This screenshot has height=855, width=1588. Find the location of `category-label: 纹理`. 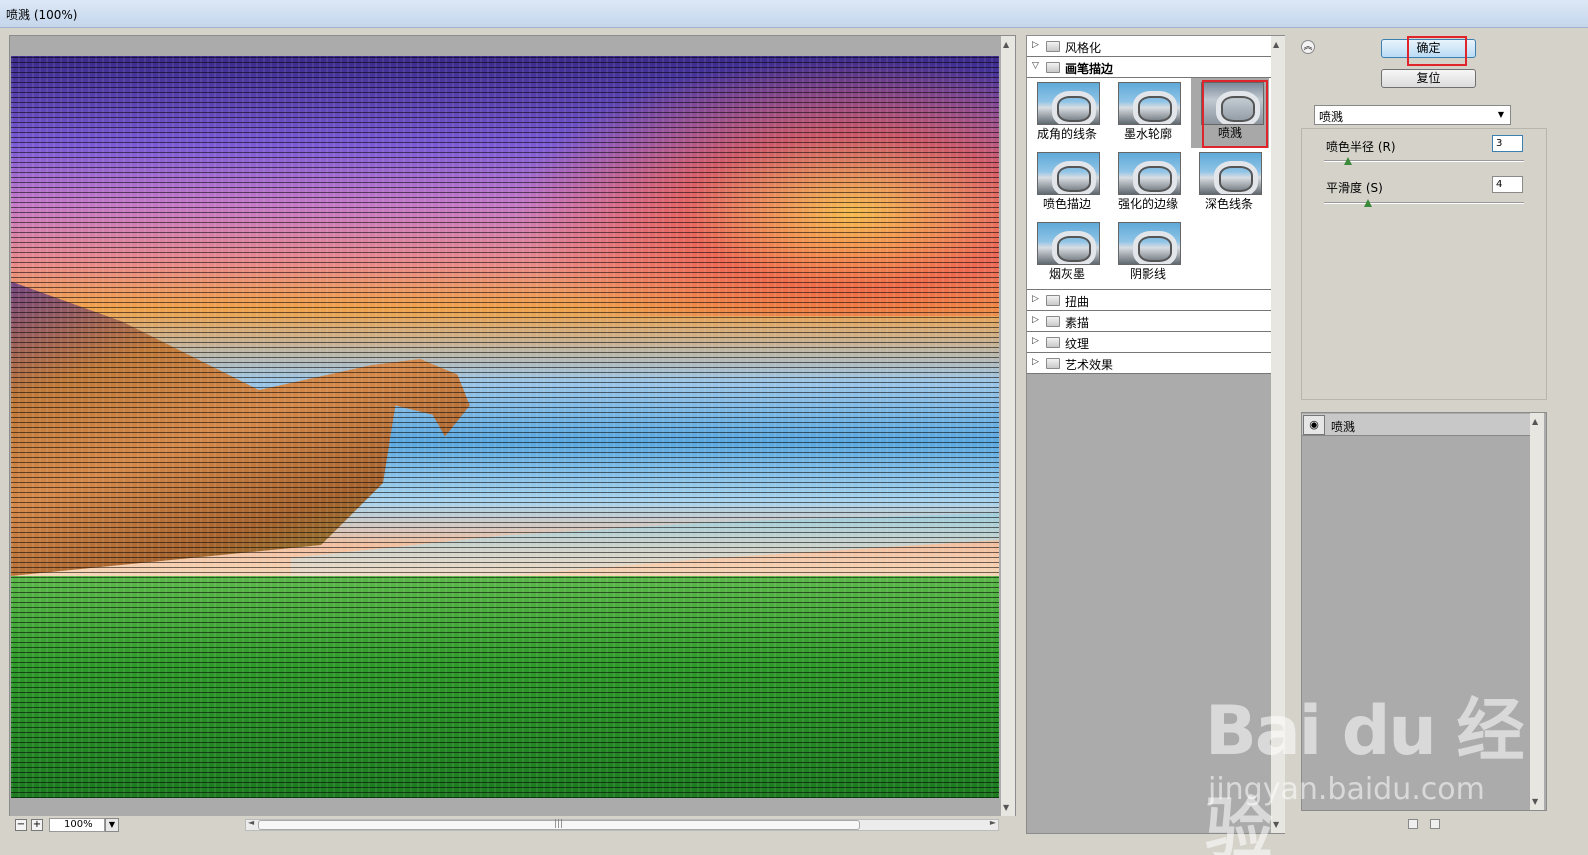

category-label: 纹理 is located at coordinates (1077, 344).